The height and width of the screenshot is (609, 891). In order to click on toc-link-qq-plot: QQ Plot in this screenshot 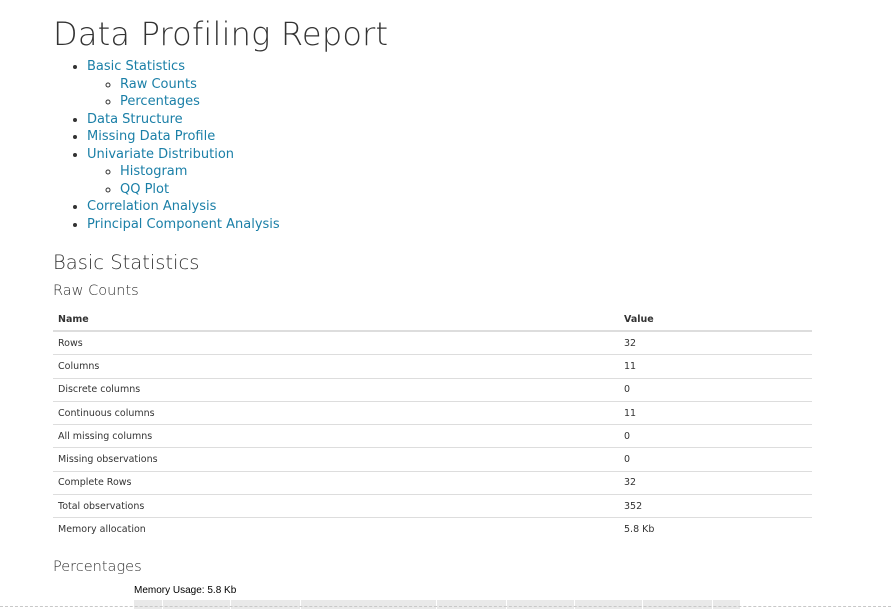, I will do `click(144, 189)`.